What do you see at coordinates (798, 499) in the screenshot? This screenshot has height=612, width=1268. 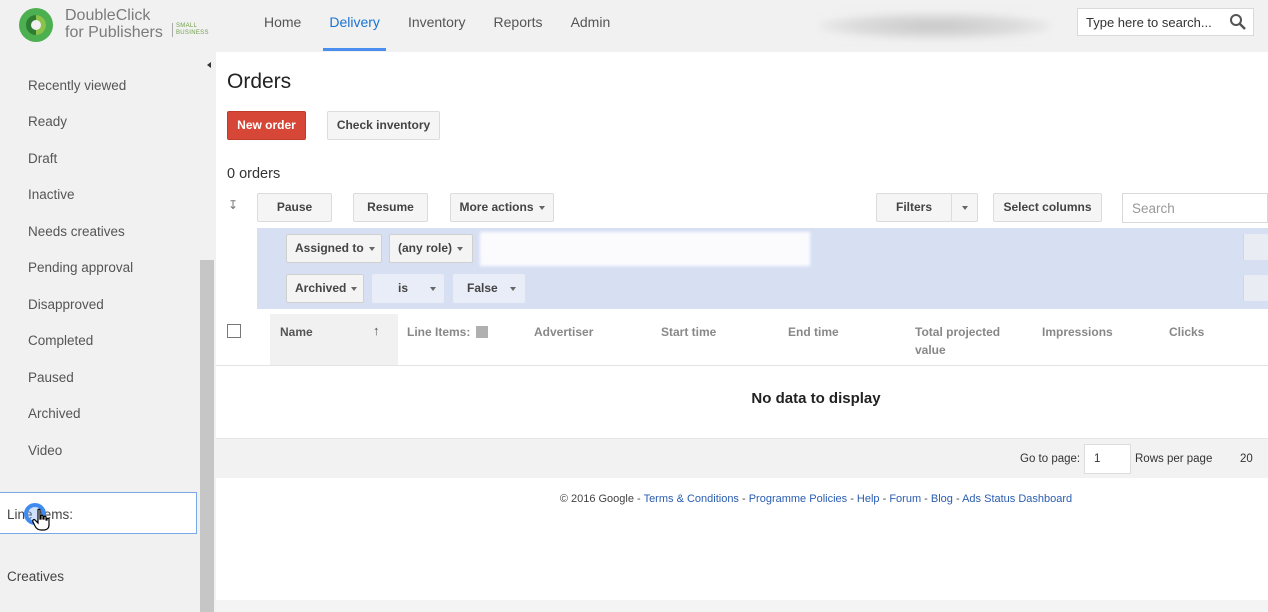 I see `footer-link-policies: Programme Policies` at bounding box center [798, 499].